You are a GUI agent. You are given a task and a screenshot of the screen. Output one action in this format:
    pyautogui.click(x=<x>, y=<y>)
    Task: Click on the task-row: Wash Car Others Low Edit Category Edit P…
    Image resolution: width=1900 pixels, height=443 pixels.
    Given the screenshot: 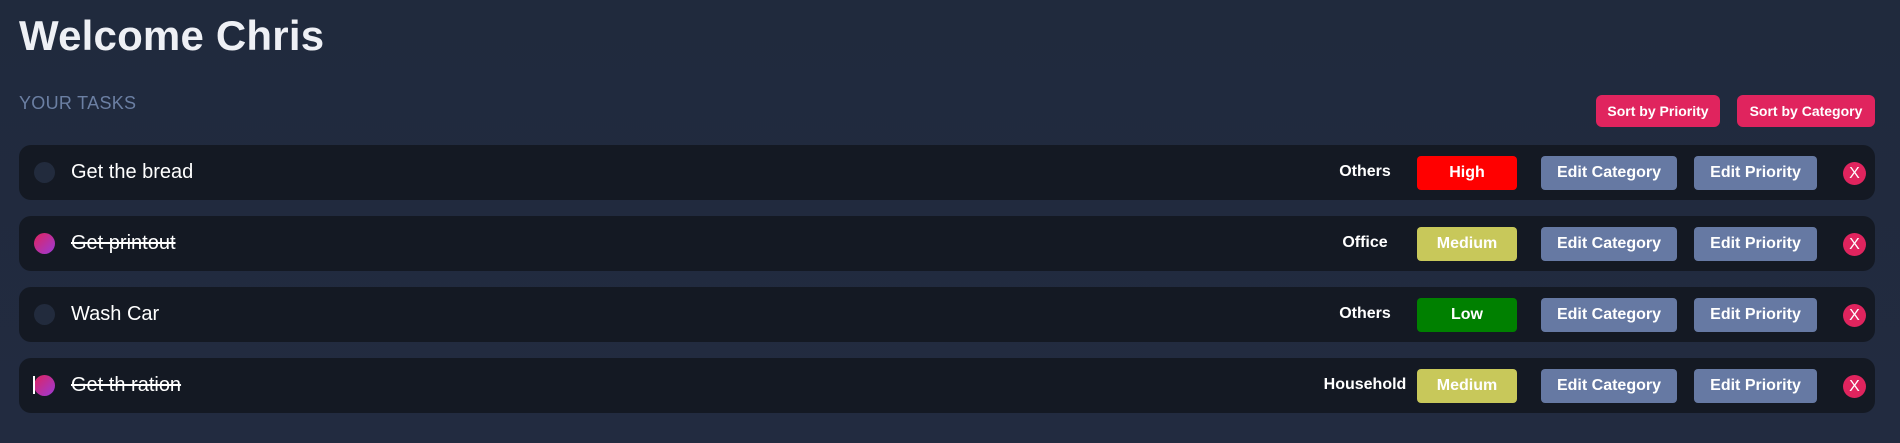 What is the action you would take?
    pyautogui.click(x=947, y=314)
    